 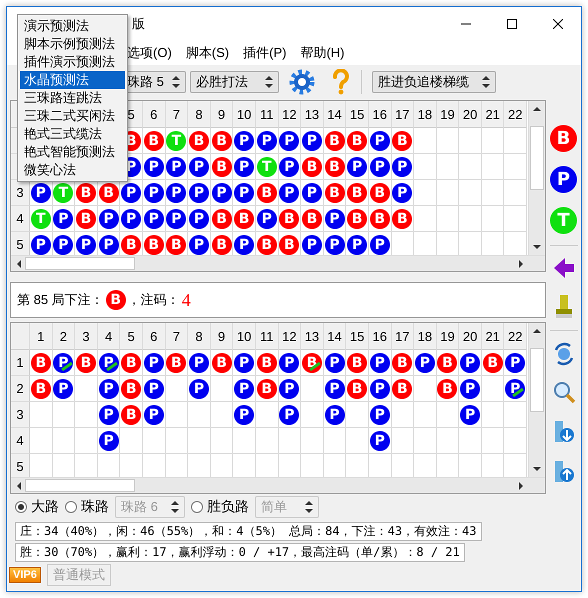 What do you see at coordinates (564, 392) in the screenshot?
I see `search-icon` at bounding box center [564, 392].